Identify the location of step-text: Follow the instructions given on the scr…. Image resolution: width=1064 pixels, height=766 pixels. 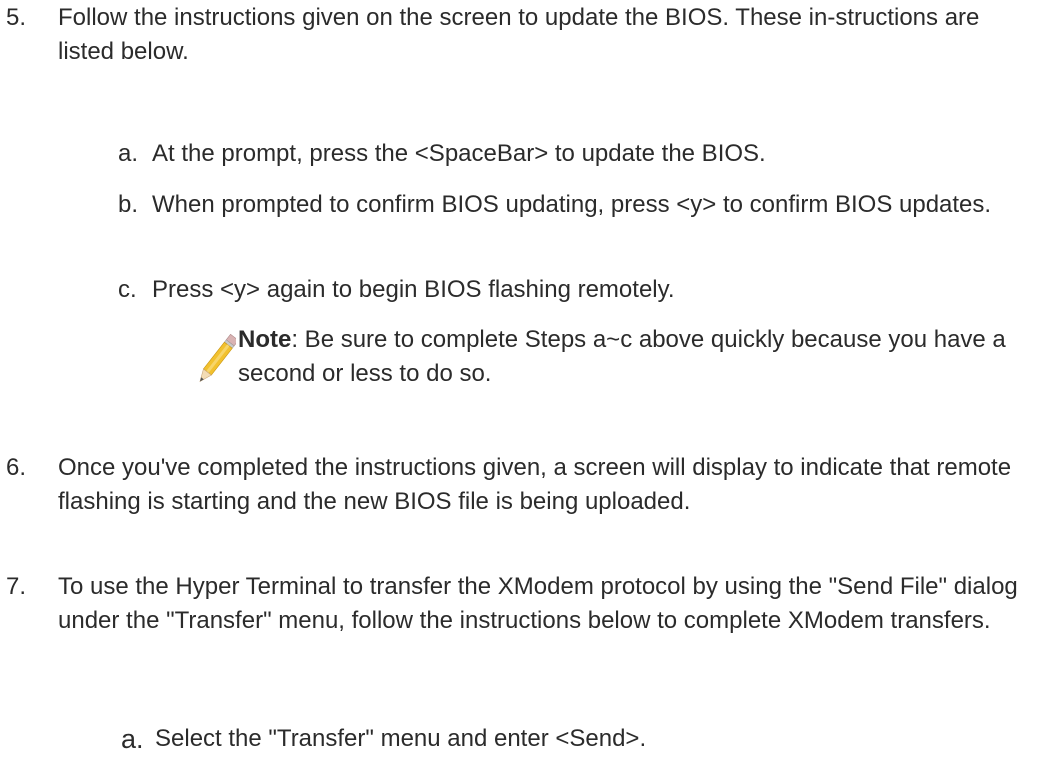
(519, 34).